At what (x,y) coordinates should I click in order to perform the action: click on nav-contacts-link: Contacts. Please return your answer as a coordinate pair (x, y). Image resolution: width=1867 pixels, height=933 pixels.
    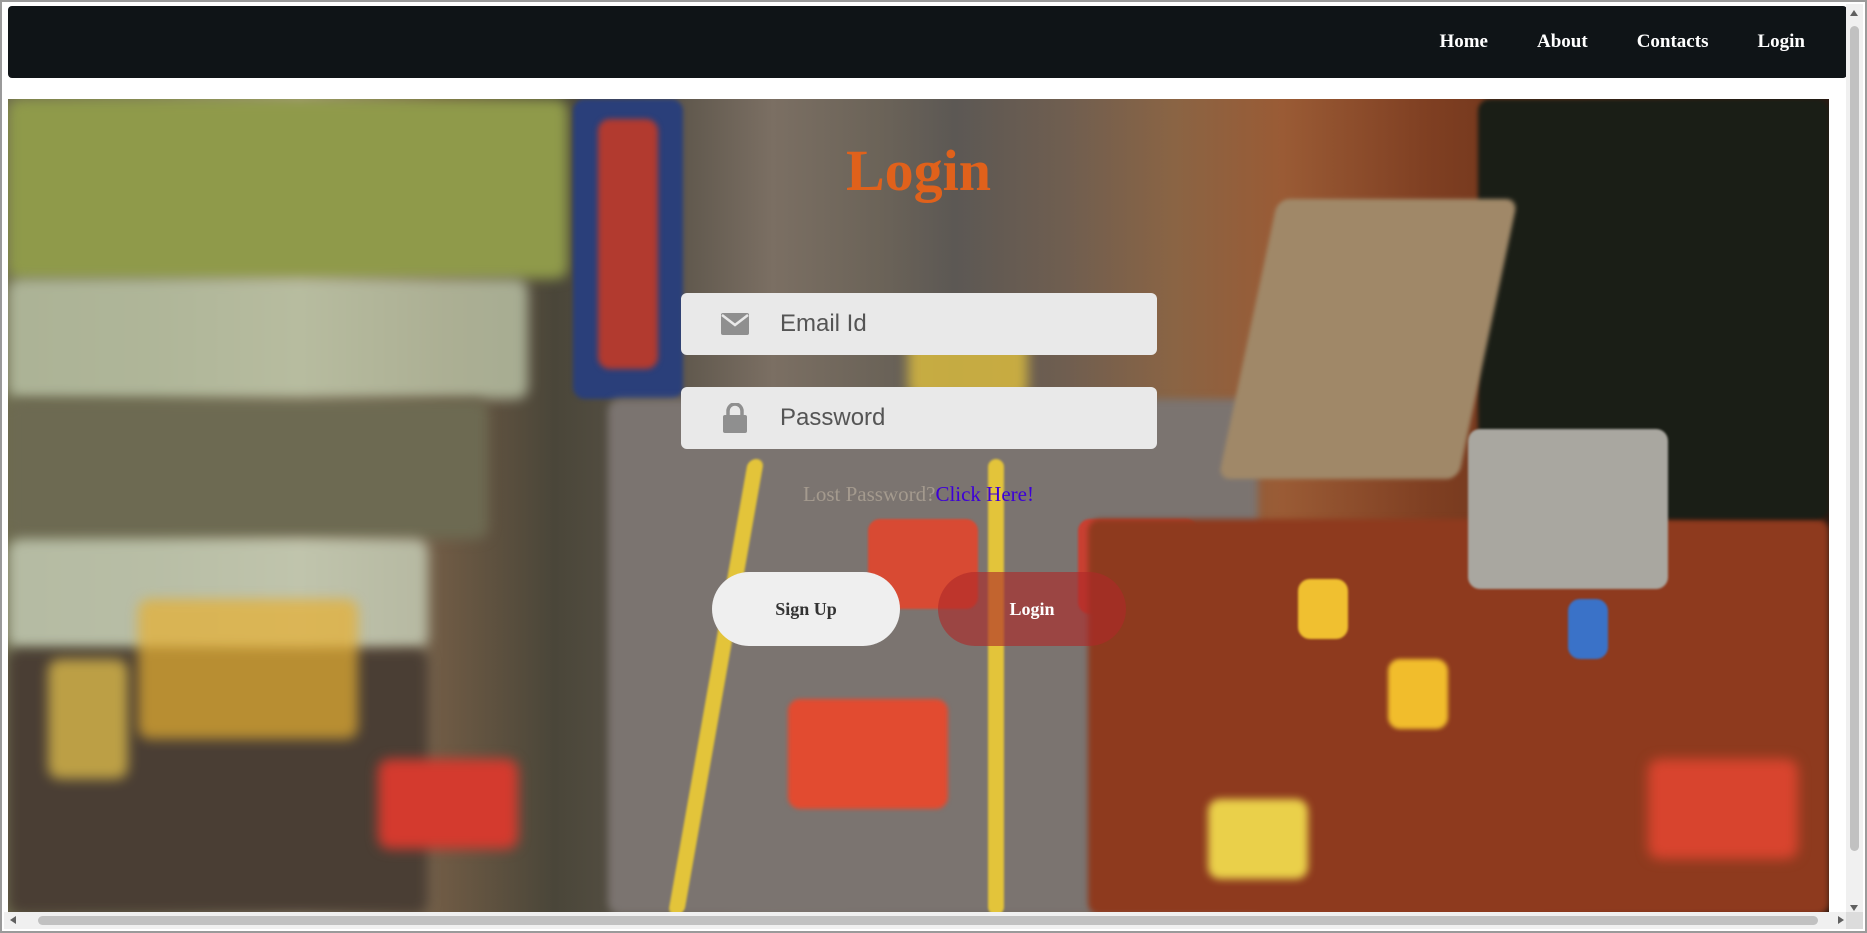
    Looking at the image, I should click on (1673, 42).